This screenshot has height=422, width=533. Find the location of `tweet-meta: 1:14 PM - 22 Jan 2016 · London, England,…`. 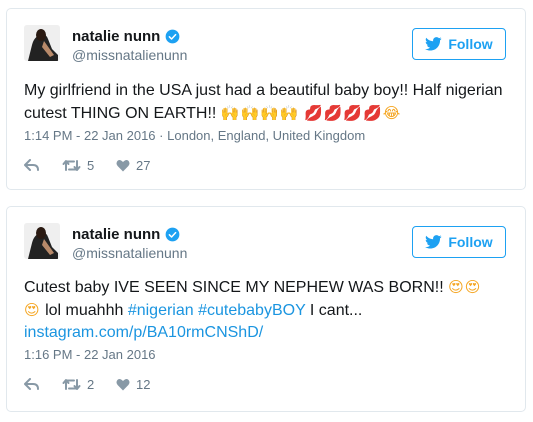

tweet-meta: 1:14 PM - 22 Jan 2016 · London, England,… is located at coordinates (194, 135).